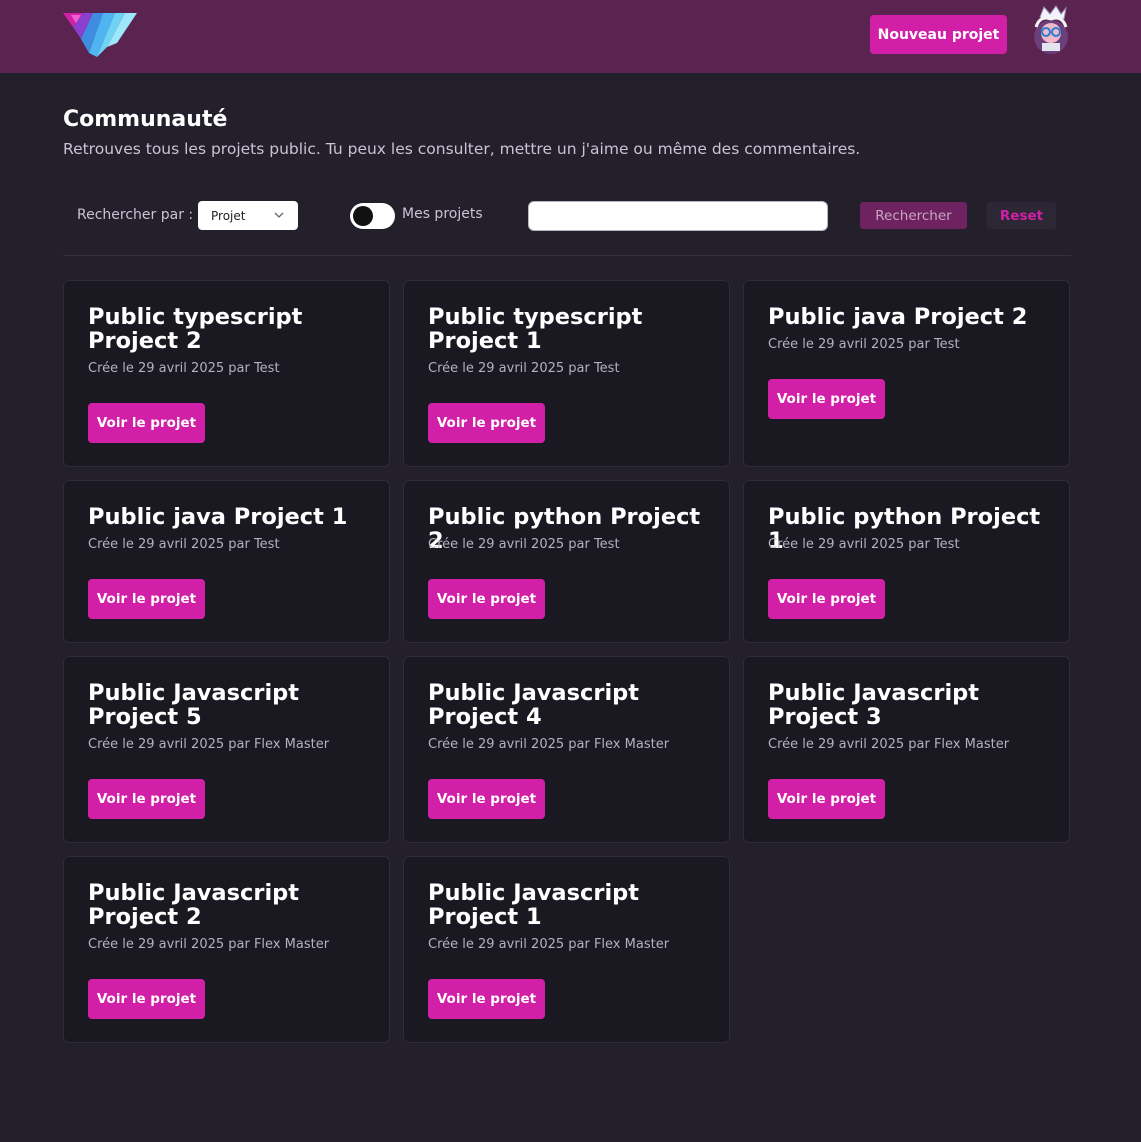 This screenshot has height=1142, width=1141. I want to click on user-avatar, so click(1051, 30).